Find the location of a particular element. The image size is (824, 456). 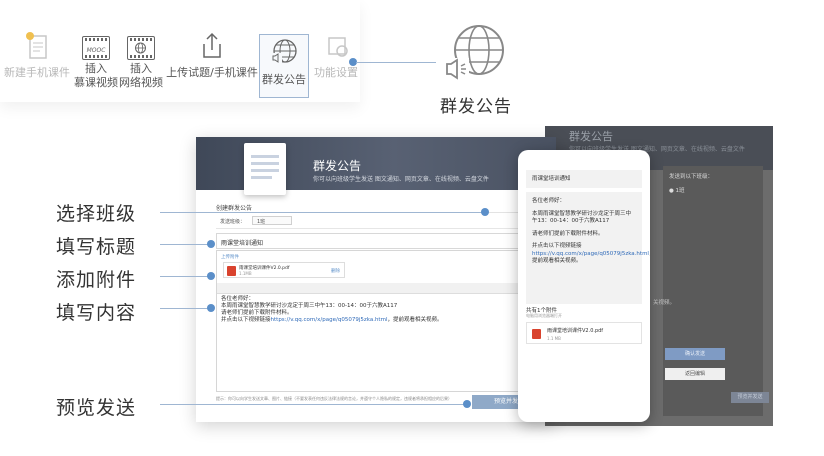

rich-text-toolbar is located at coordinates (377, 288).